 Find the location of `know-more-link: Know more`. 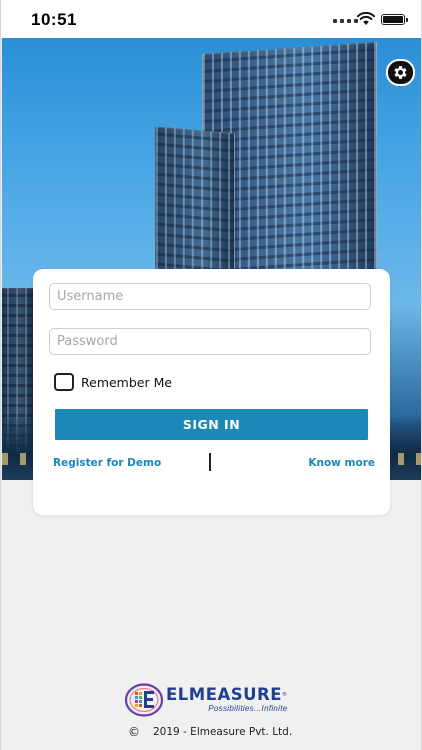

know-more-link: Know more is located at coordinates (341, 463).